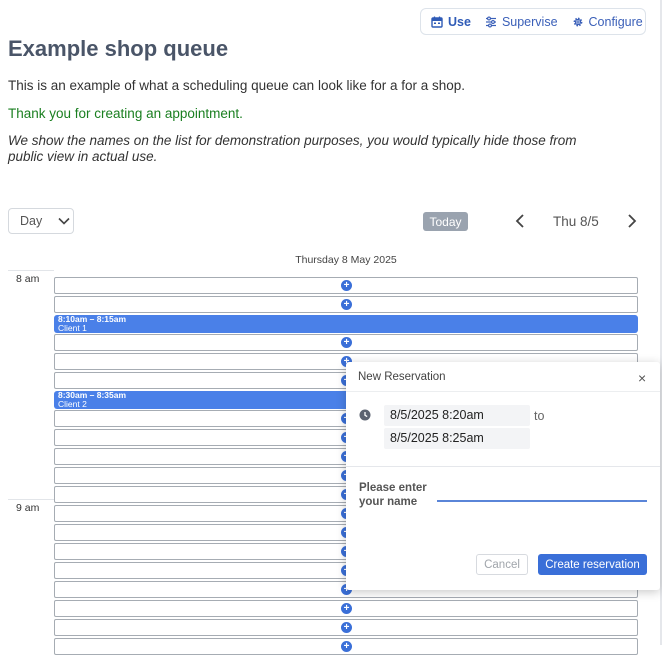  I want to click on nav-use: Use, so click(451, 22).